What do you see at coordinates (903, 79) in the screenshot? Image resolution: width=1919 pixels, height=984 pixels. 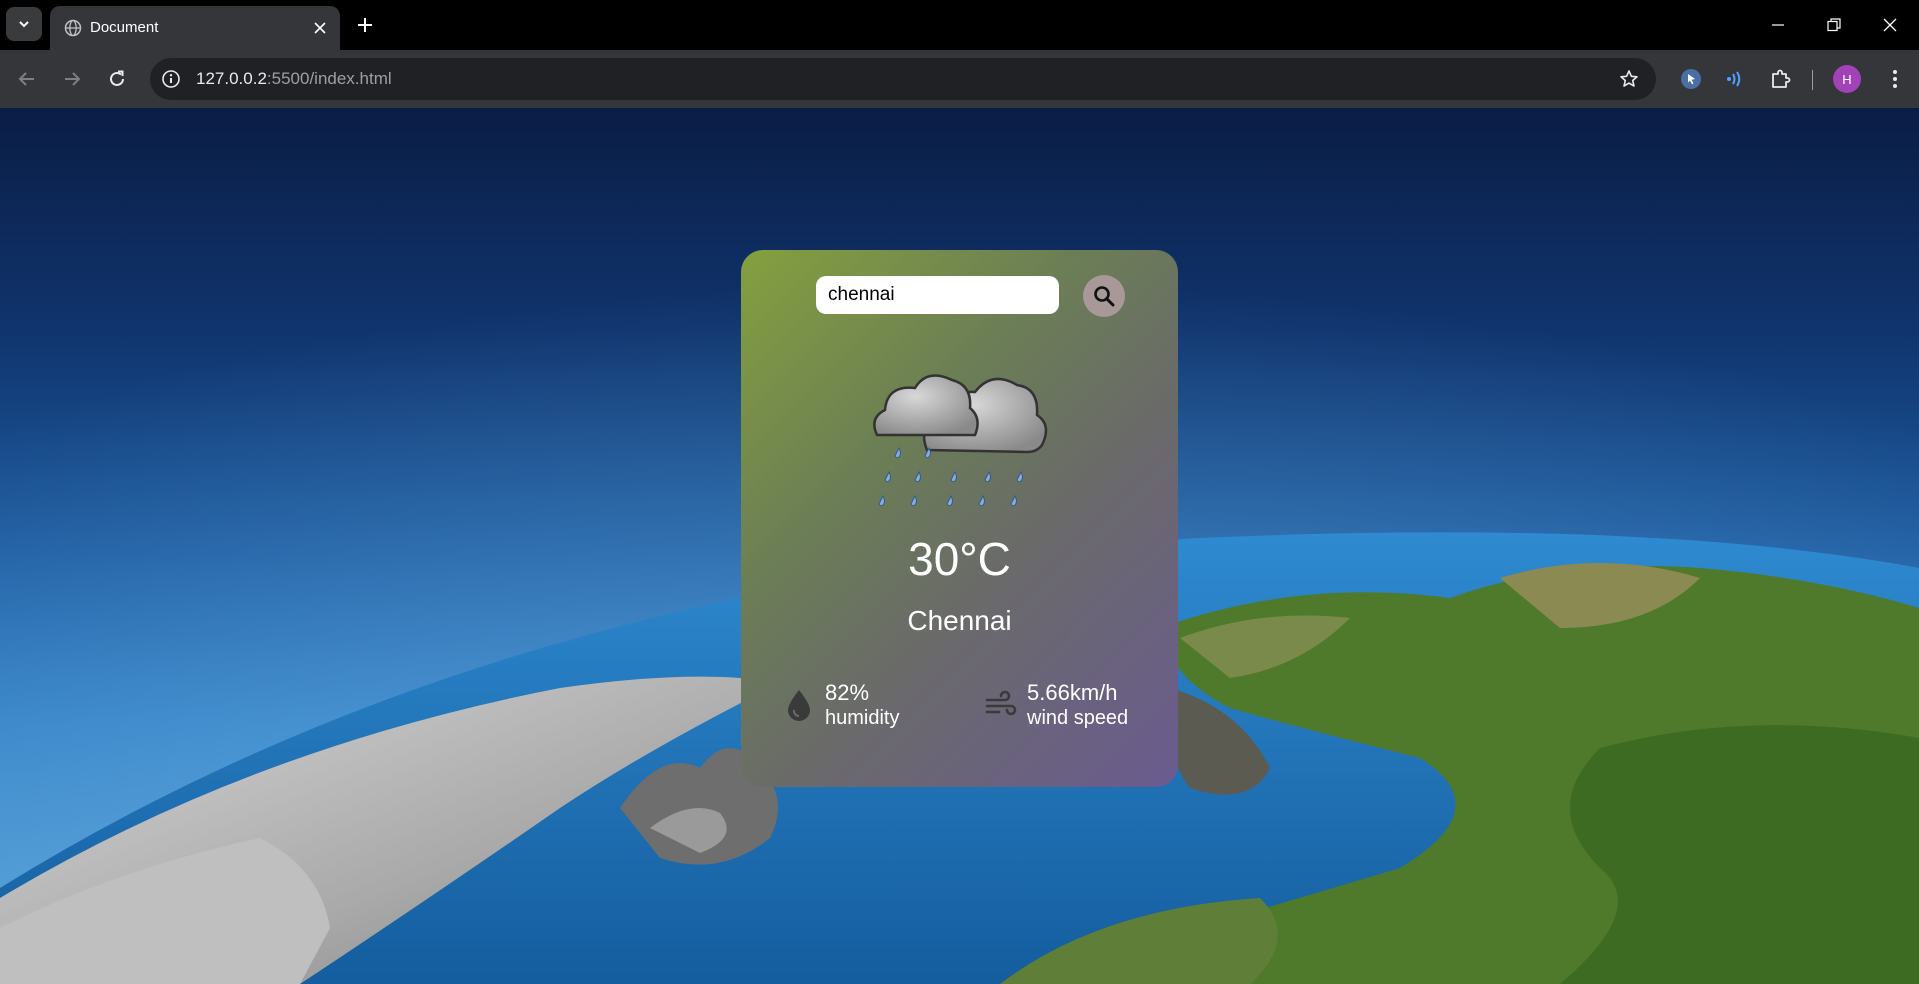 I see `address-bar: 127.0.0.2:5500/index.html` at bounding box center [903, 79].